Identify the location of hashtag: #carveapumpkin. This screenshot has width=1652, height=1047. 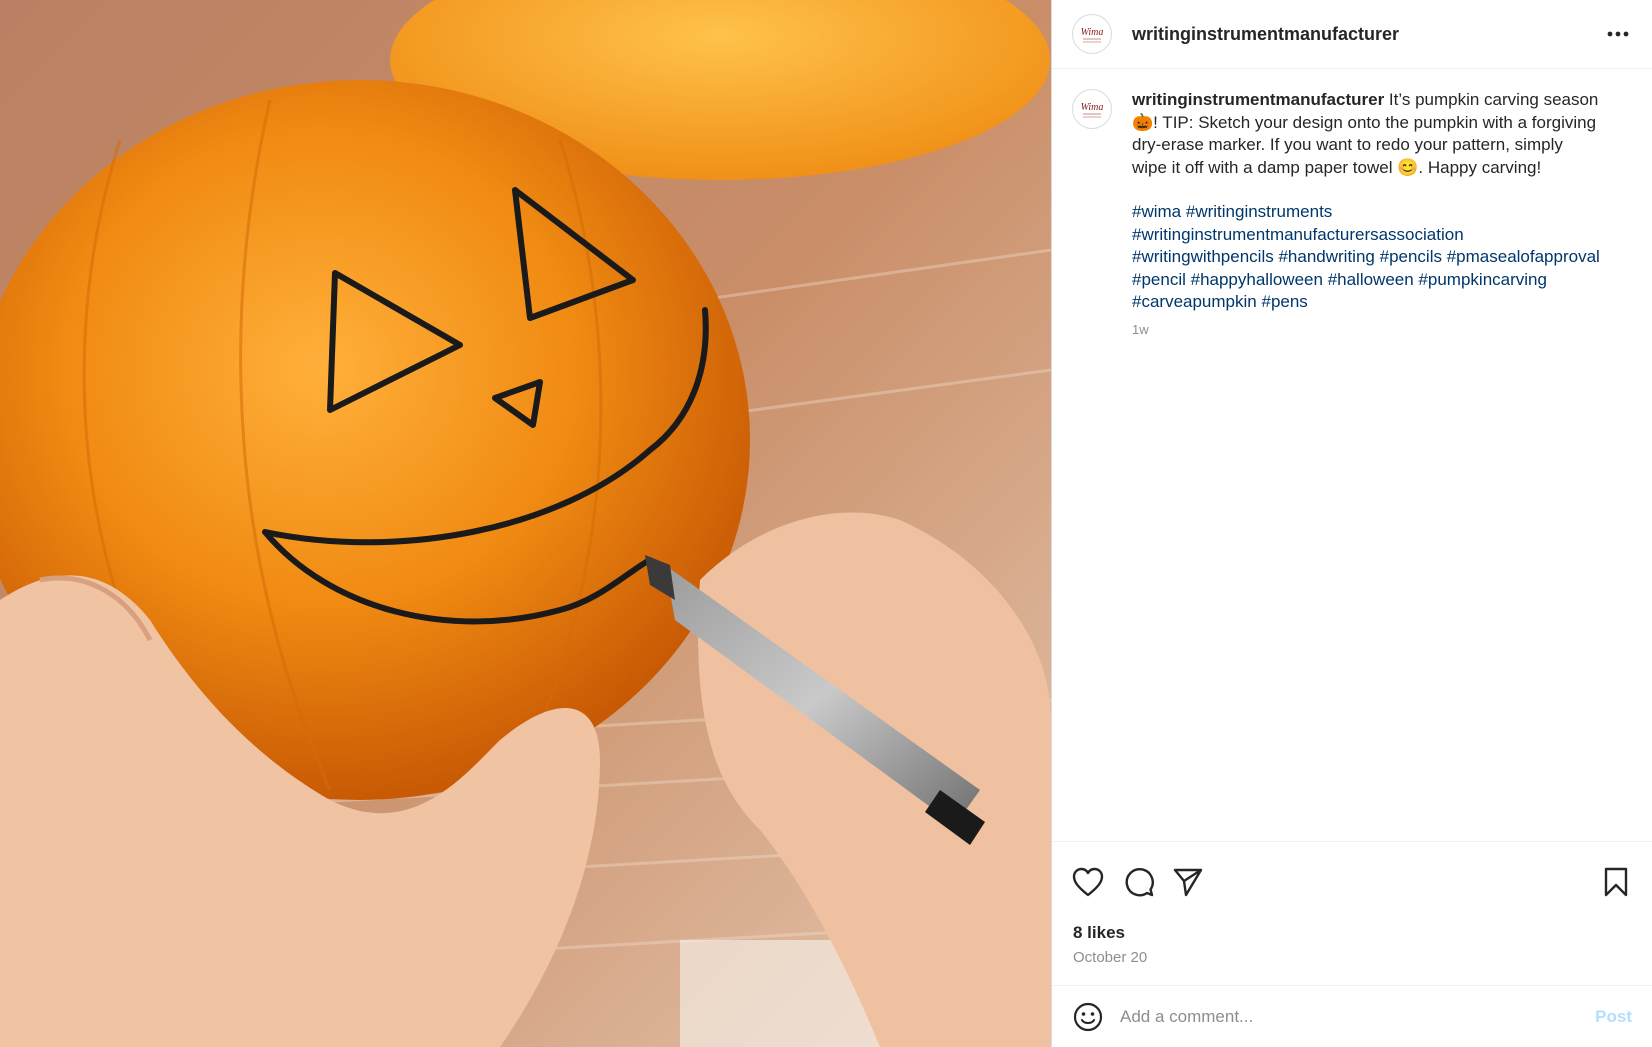
(1194, 301).